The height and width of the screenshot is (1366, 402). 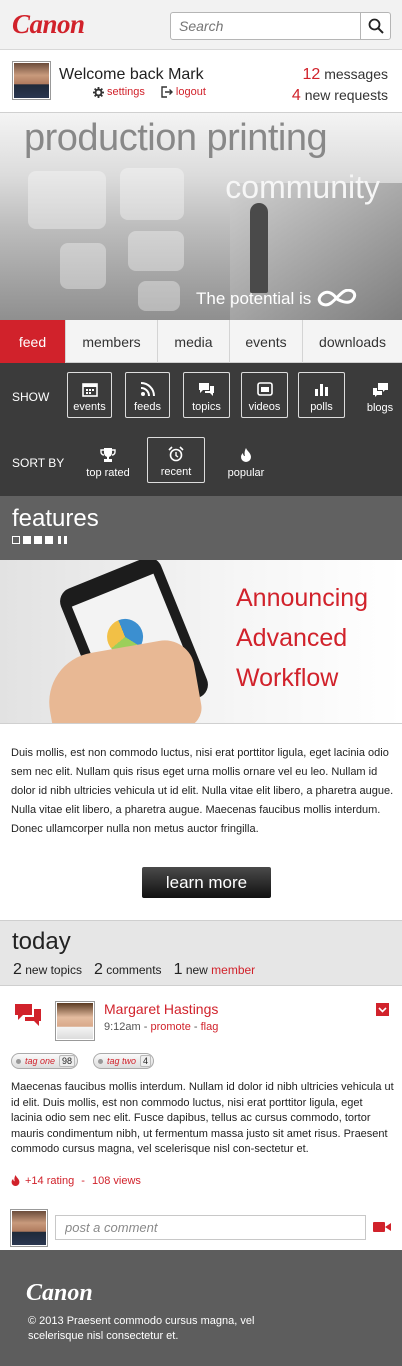 What do you see at coordinates (287, 678) in the screenshot?
I see `feature-headline-line3: Workflow` at bounding box center [287, 678].